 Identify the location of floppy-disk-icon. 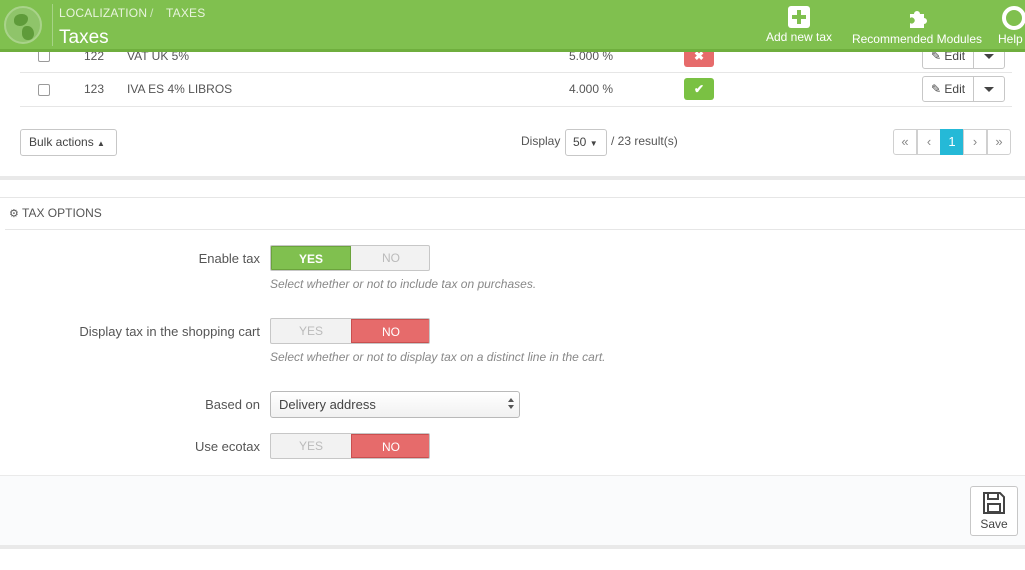
(994, 503).